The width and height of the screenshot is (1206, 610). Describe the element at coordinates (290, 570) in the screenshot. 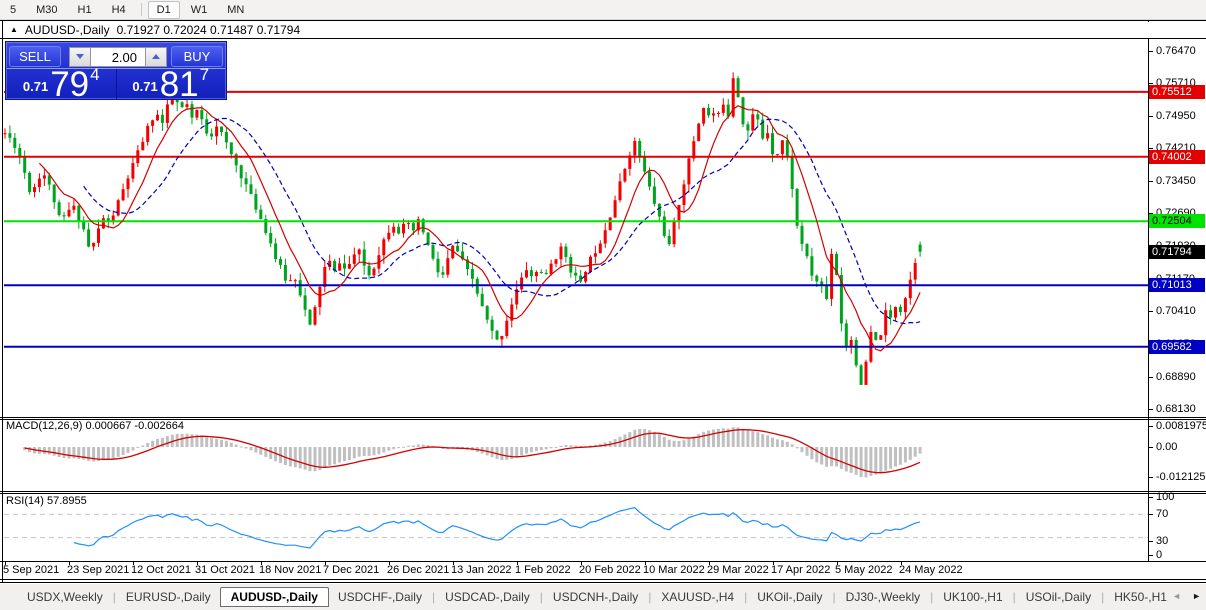

I see `date-axis-label: 18 Nov 2021` at that location.